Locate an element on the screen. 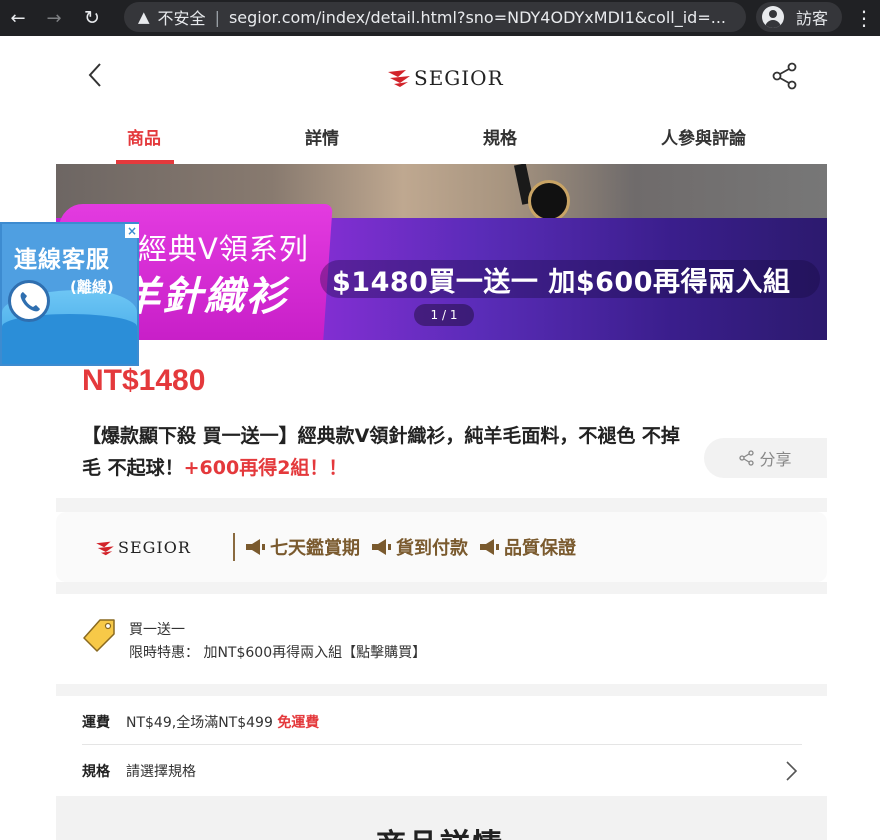 This screenshot has width=880, height=840. back-arrow-icon: ← is located at coordinates (18, 18).